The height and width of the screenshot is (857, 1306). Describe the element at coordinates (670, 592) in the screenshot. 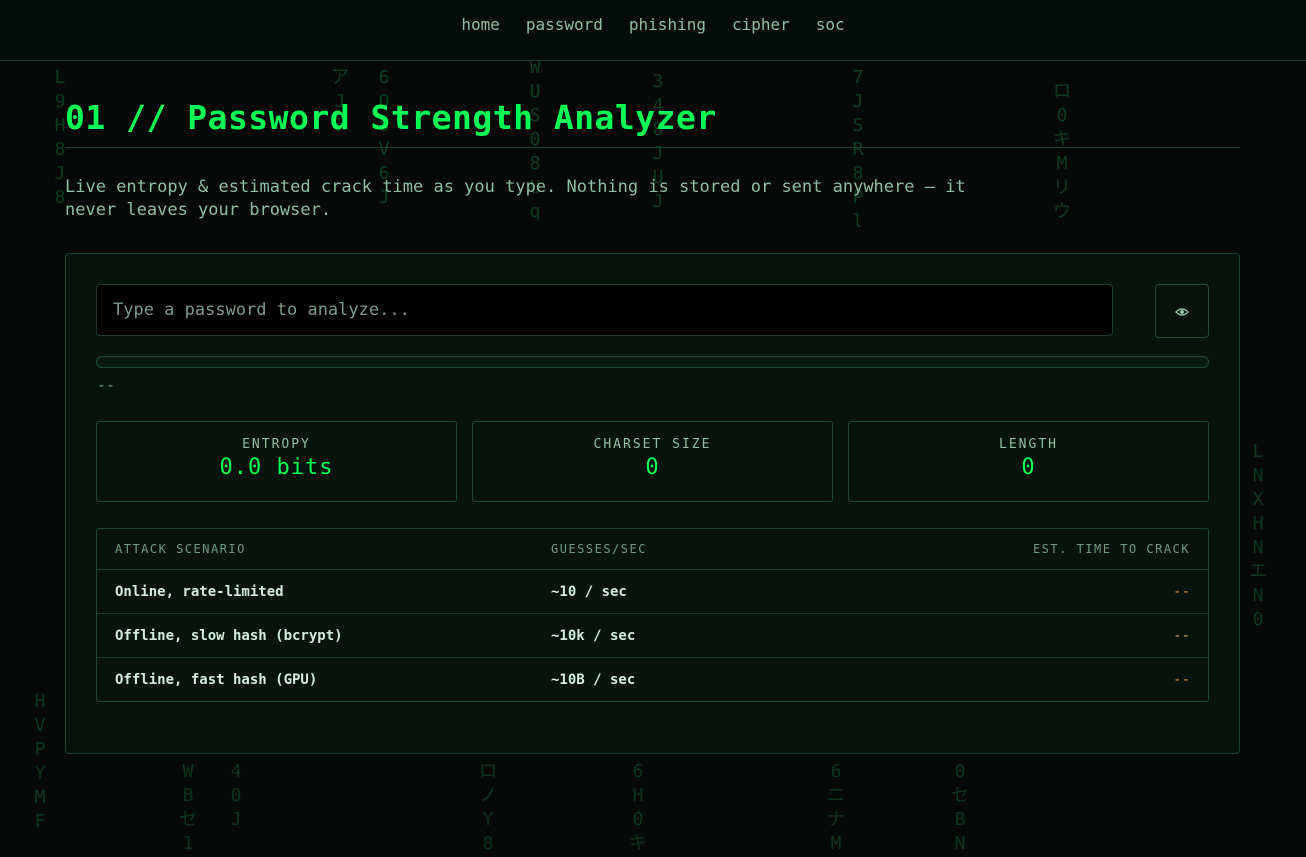

I see `rate-cell: ~10 / sec` at that location.